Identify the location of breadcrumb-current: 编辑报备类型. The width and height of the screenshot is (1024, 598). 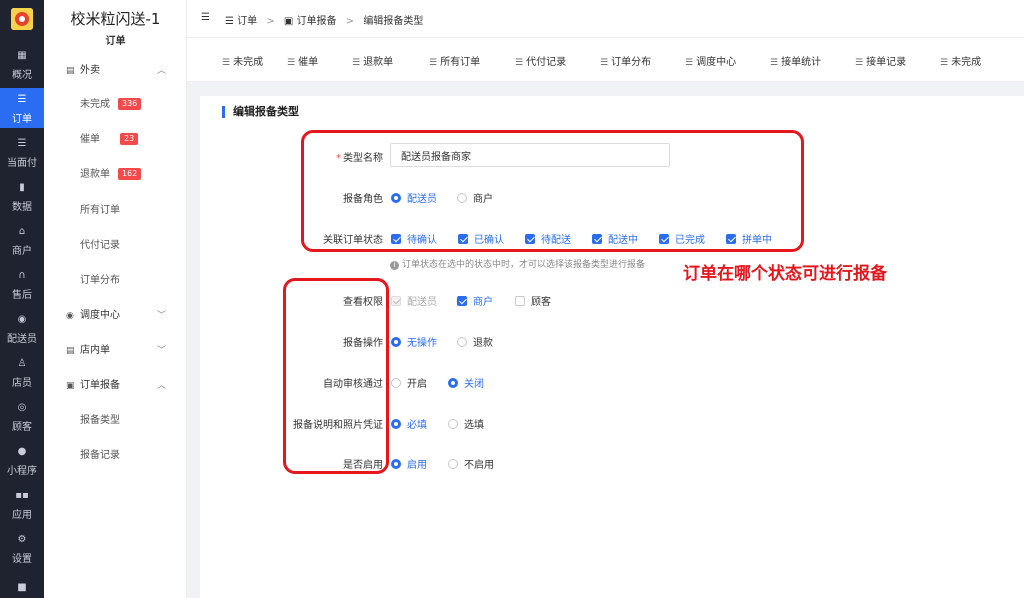
(393, 21).